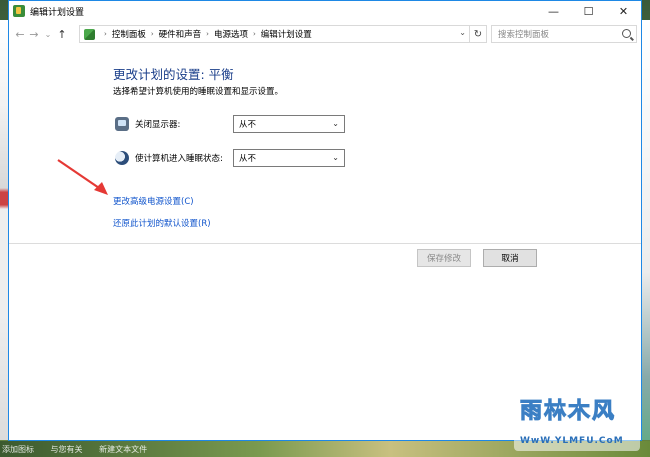  Describe the element at coordinates (158, 125) in the screenshot. I see `display-off-label: 关闭显示器:` at that location.